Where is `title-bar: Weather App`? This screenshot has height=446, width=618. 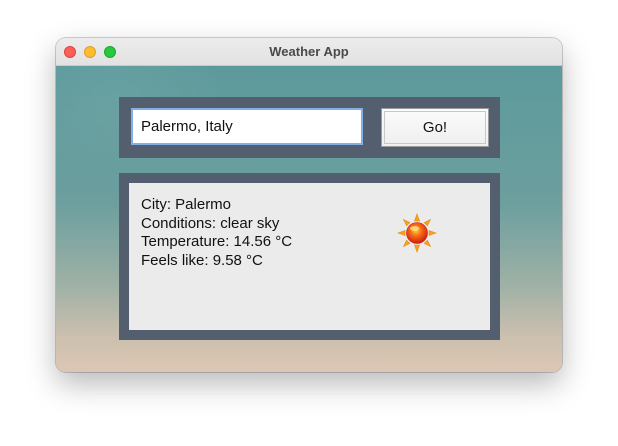 title-bar: Weather App is located at coordinates (309, 52).